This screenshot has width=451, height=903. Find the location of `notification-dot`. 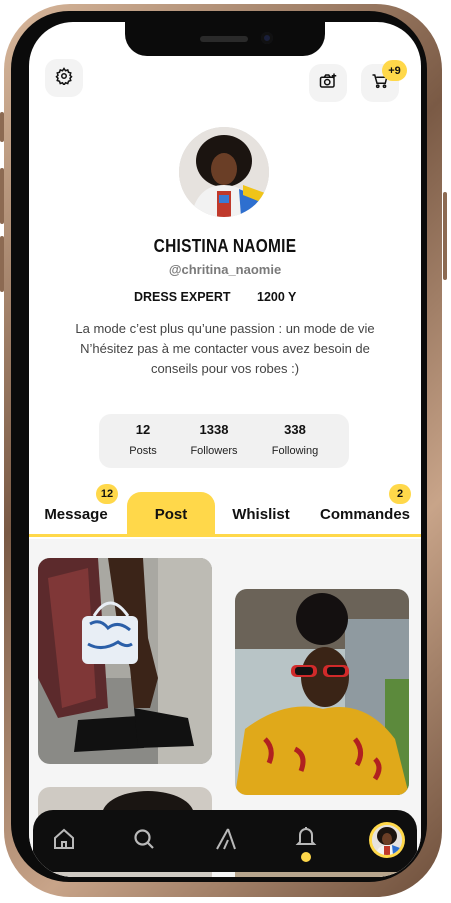

notification-dot is located at coordinates (306, 857).